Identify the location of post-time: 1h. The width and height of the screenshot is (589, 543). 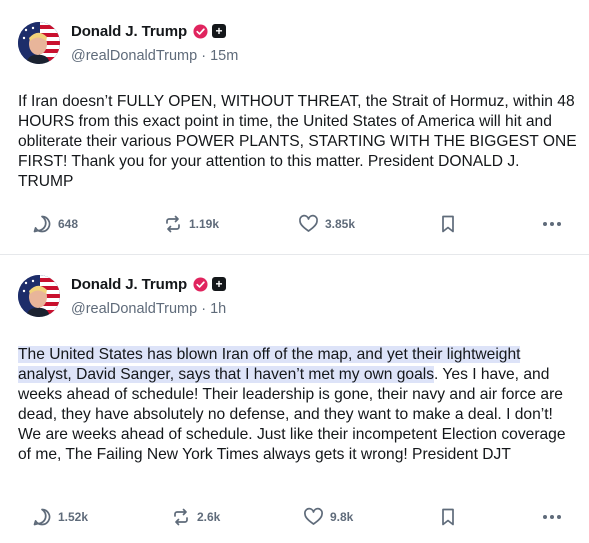
(218, 309).